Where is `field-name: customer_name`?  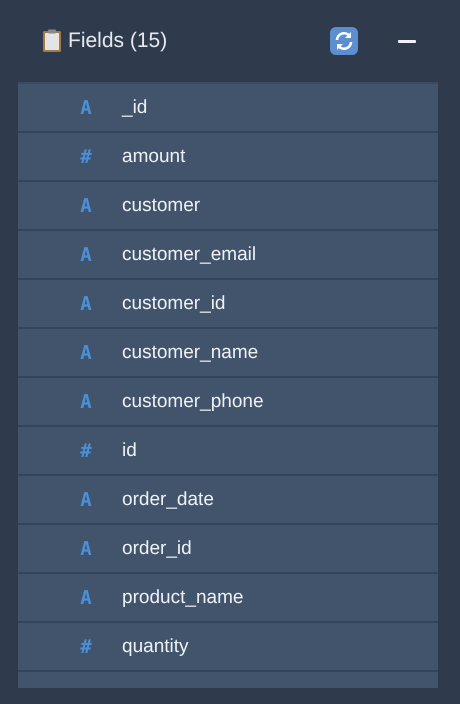 field-name: customer_name is located at coordinates (190, 353).